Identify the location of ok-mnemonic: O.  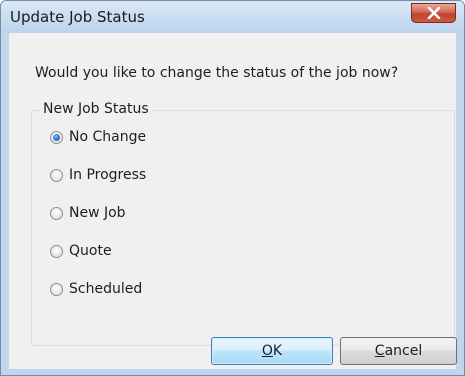
(267, 351).